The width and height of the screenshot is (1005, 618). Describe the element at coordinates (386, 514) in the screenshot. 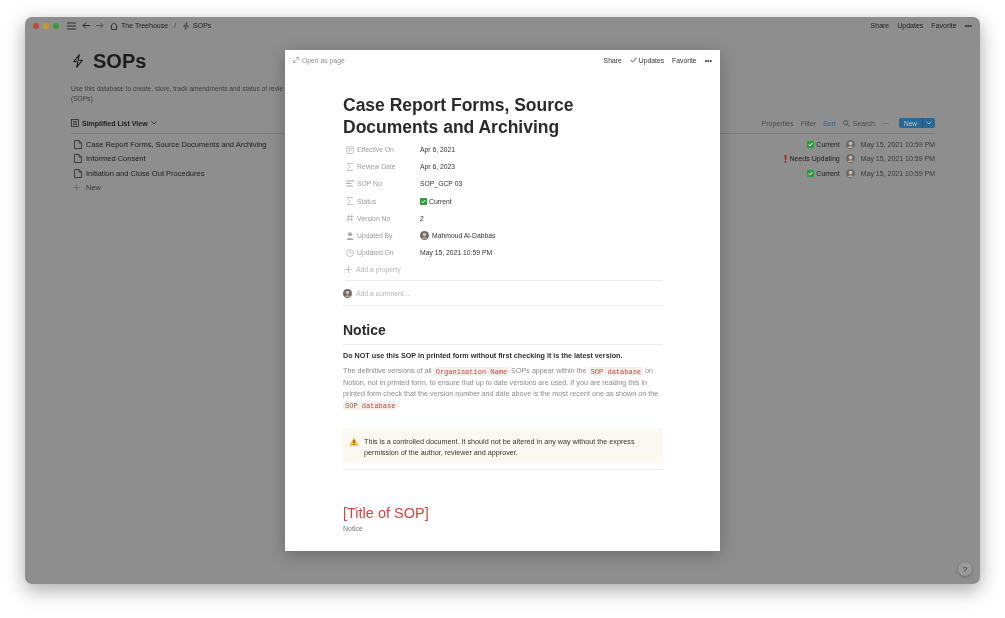

I see `section-heading: [Title of SOP]` at that location.